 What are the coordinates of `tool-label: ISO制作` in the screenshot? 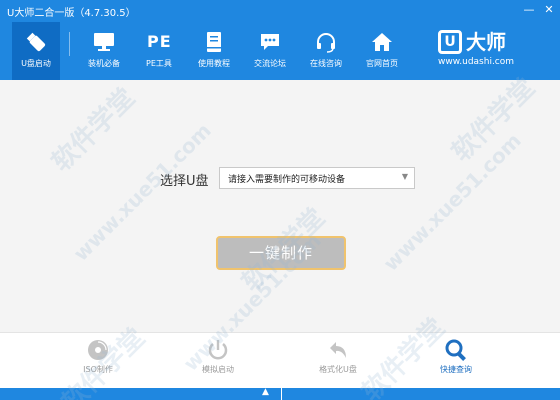 It's located at (98, 369).